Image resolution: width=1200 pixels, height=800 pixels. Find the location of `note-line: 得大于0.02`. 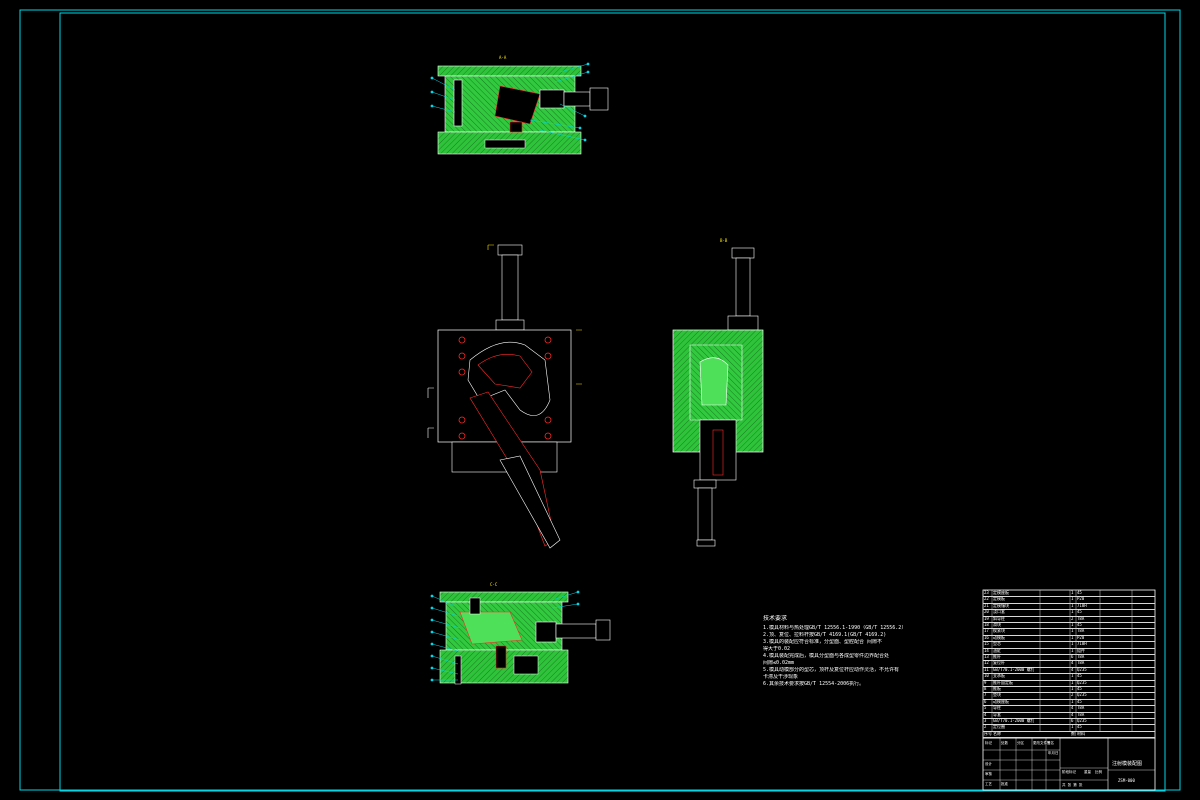

note-line: 得大于0.02 is located at coordinates (777, 649).